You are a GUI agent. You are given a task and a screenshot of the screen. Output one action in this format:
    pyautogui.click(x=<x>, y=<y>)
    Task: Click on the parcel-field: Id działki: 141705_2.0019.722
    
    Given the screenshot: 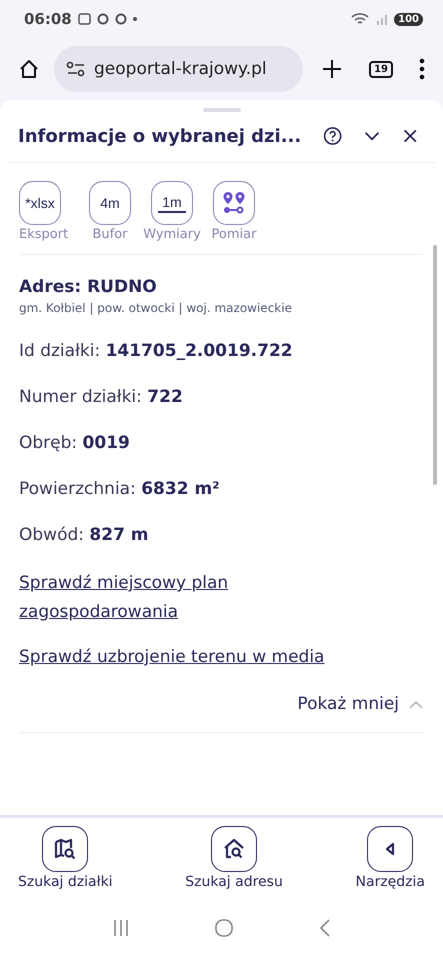 What is the action you would take?
    pyautogui.click(x=221, y=351)
    